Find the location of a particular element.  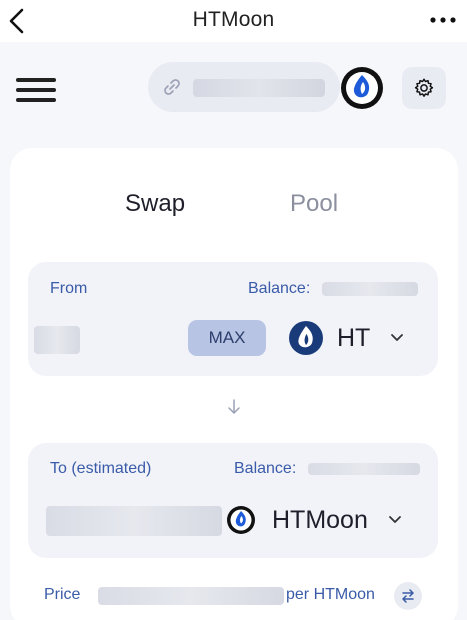

to-token-label: HTMoon is located at coordinates (320, 520).